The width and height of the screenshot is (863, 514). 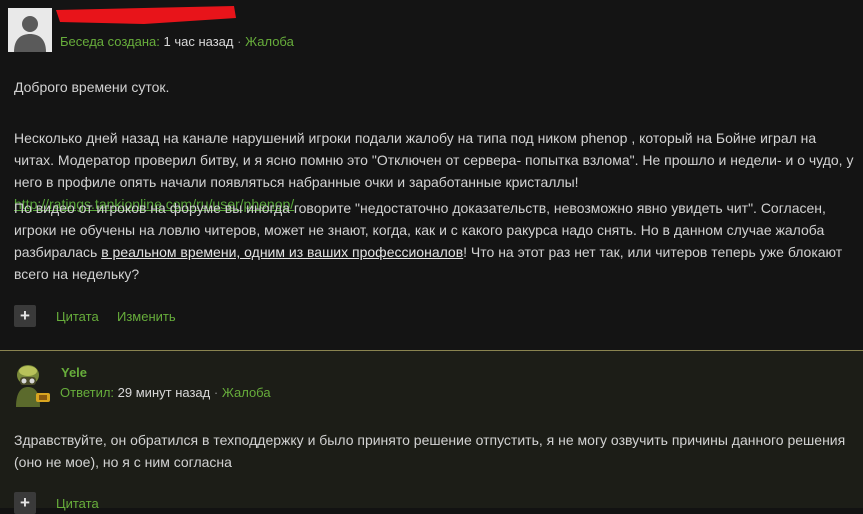 I want to click on post-meta: Беседа создана: 1 час назад · Жалоба, so click(x=177, y=41).